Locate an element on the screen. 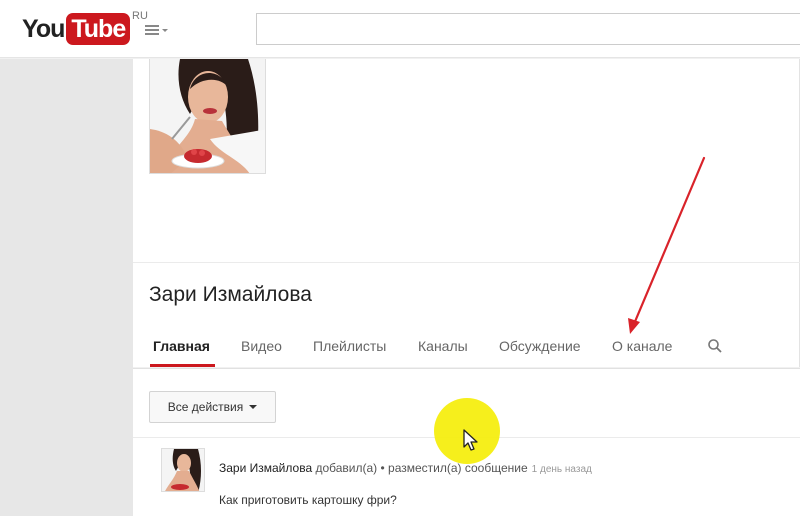 The width and height of the screenshot is (800, 516). all-activity-dropdown: Все действия is located at coordinates (212, 407).